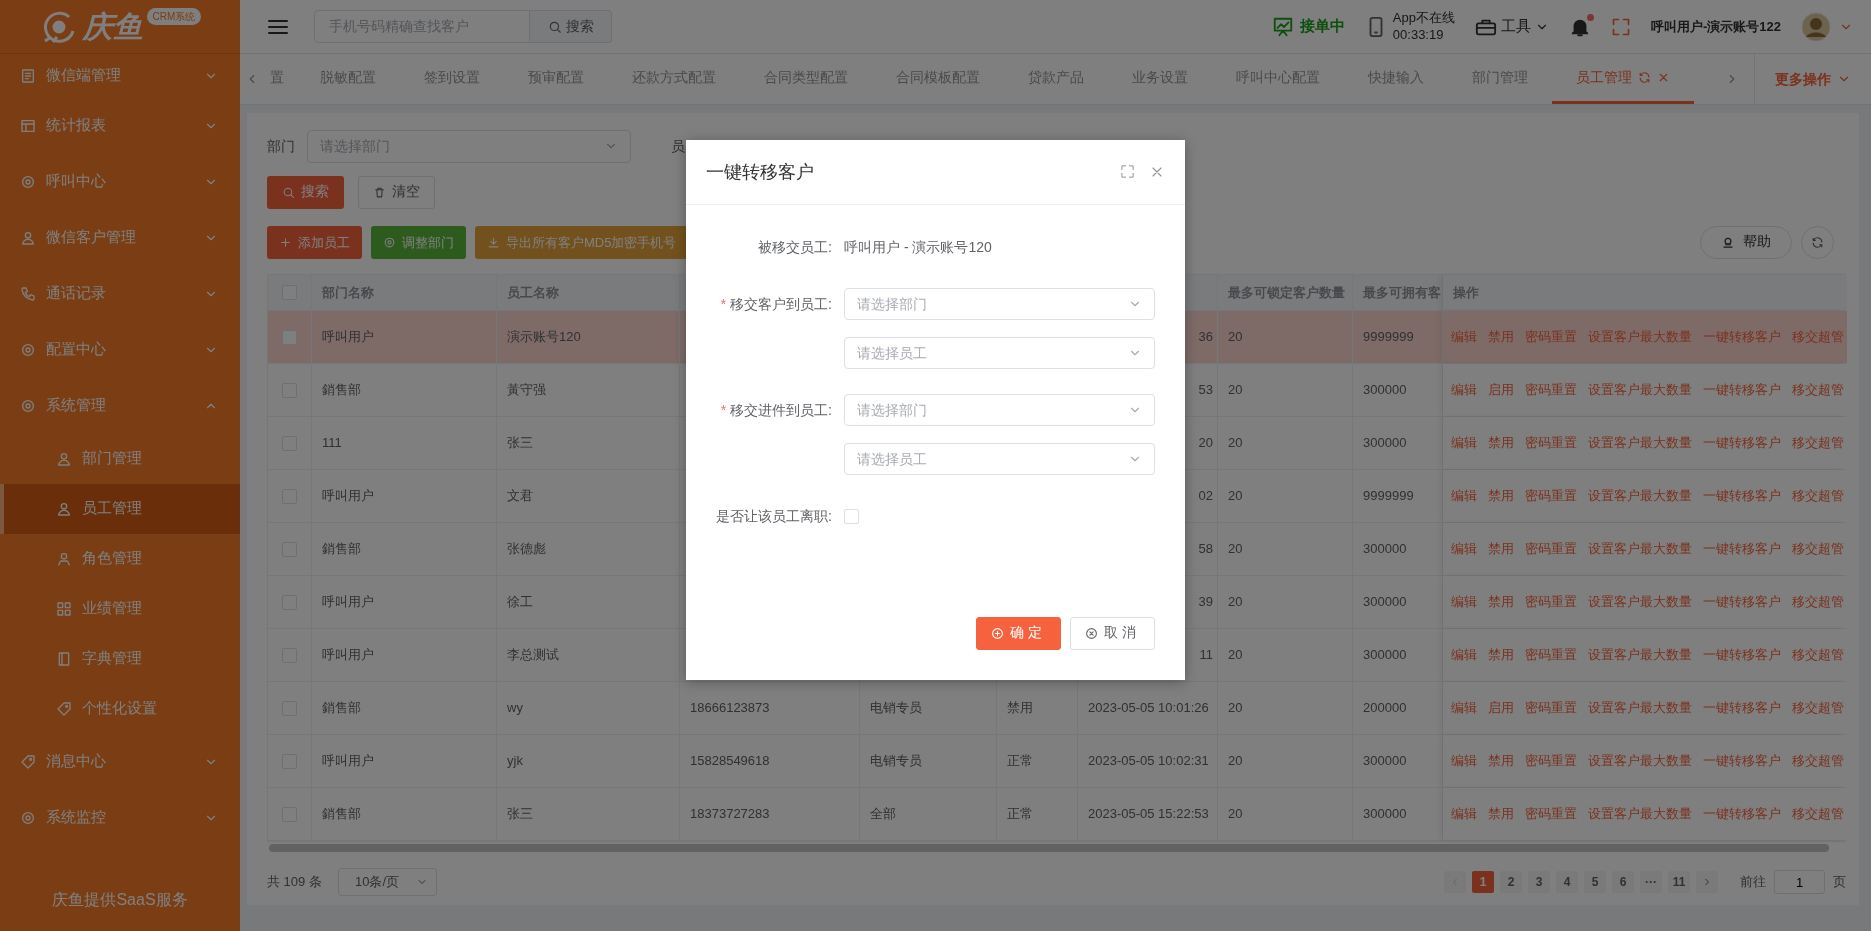 The width and height of the screenshot is (1871, 931). Describe the element at coordinates (770, 761) in the screenshot. I see `table-cell: 15828549618` at that location.